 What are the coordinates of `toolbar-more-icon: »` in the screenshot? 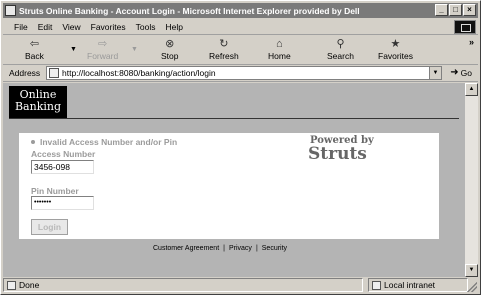 It's located at (471, 42).